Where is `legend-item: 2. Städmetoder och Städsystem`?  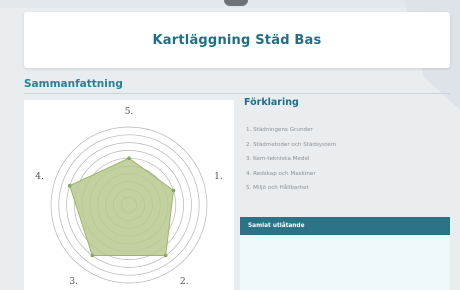
legend-item: 2. Städmetoder och Städsystem is located at coordinates (291, 144).